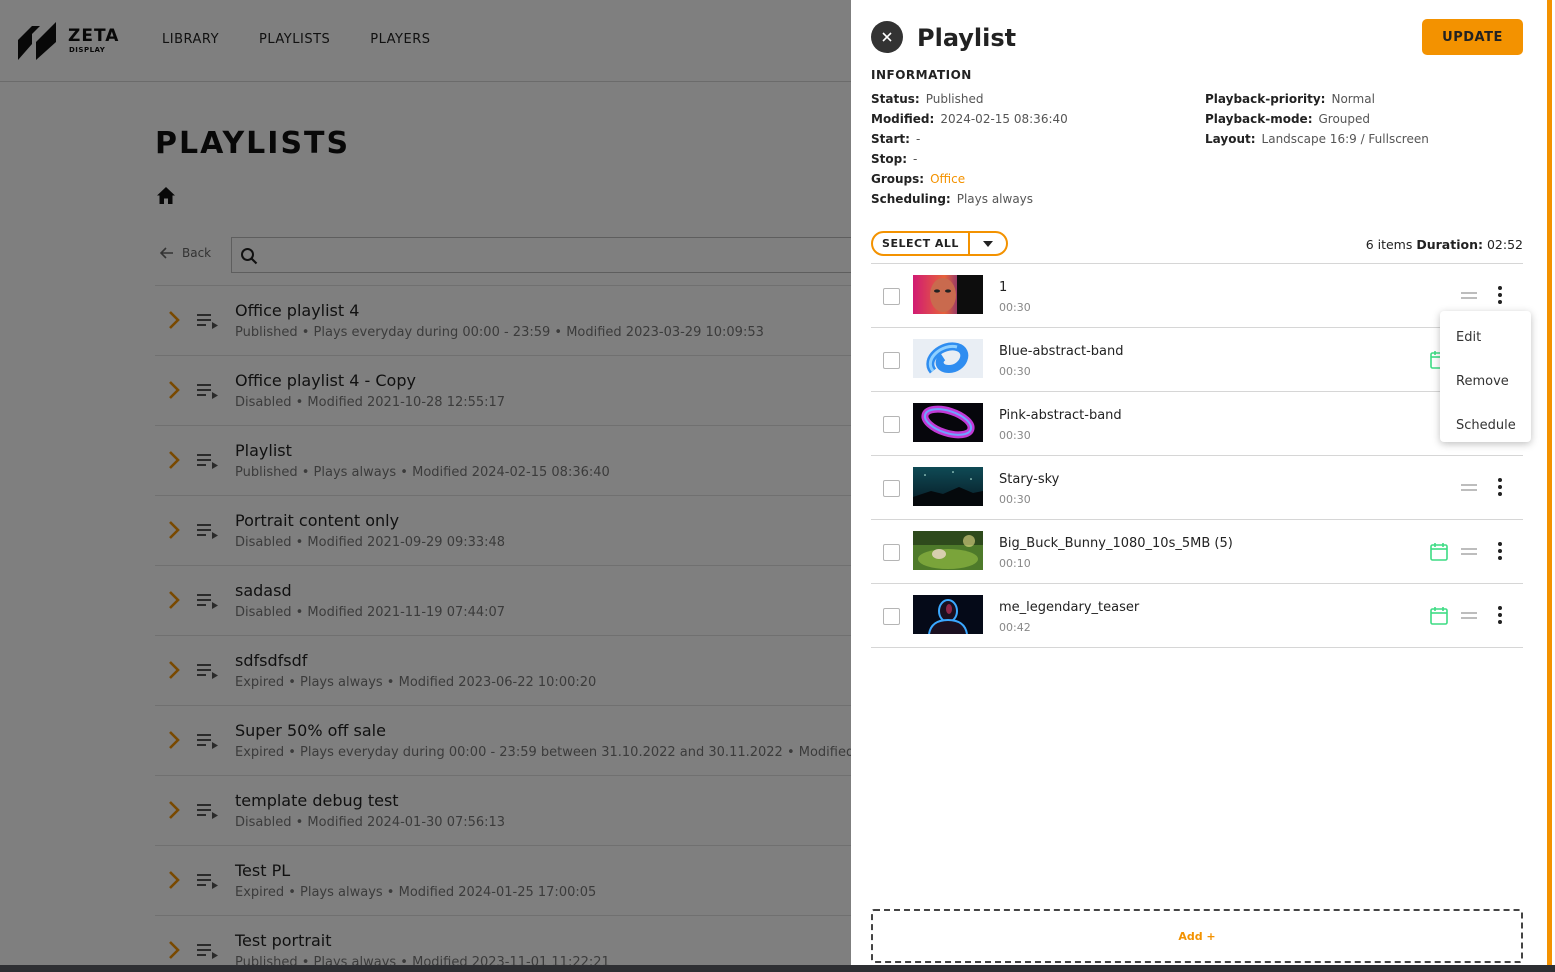  I want to click on info-row: Modified: 2024-02-15 08:36:40, so click(969, 122).